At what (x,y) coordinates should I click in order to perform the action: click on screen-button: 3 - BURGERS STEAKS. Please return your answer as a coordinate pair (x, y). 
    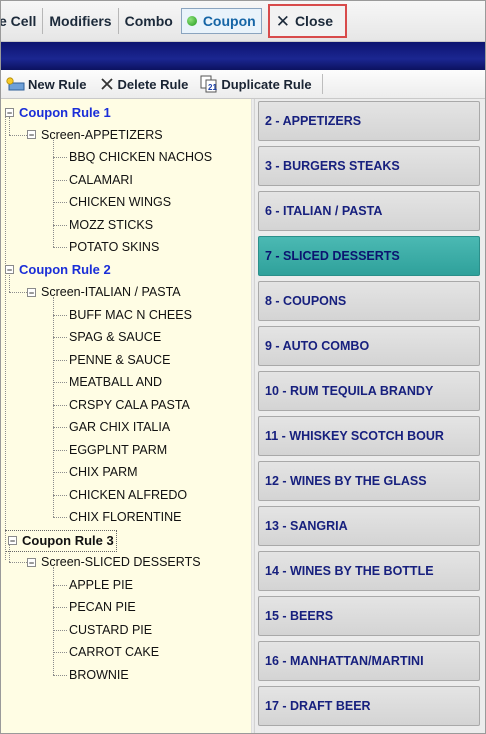
    Looking at the image, I should click on (369, 166).